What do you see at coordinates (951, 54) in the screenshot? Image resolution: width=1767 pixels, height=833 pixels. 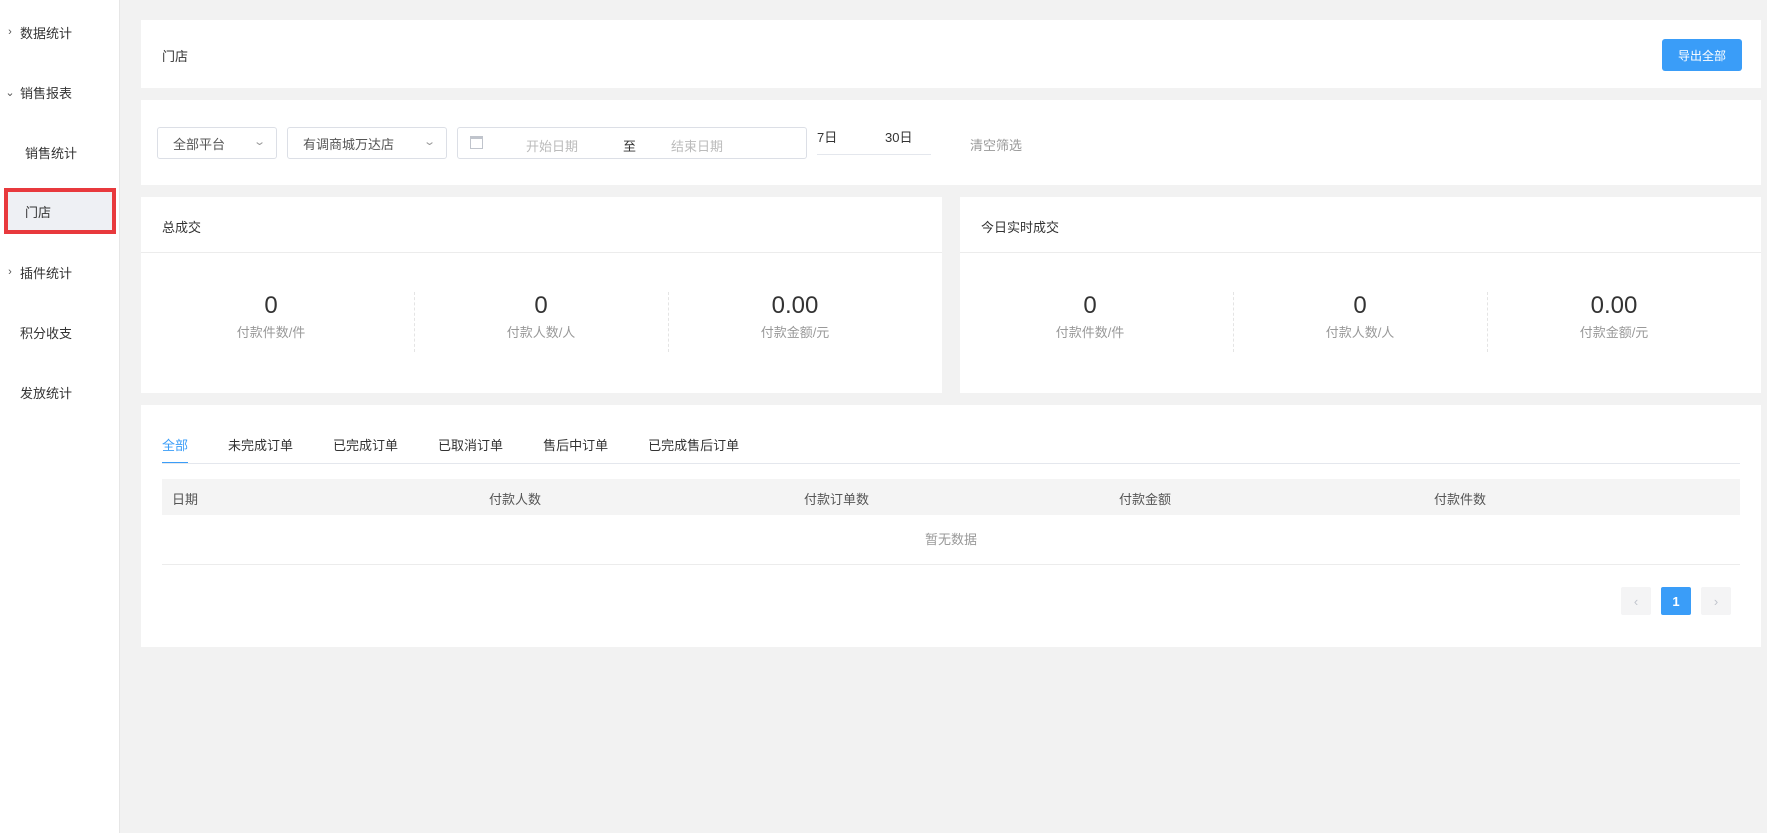 I see `header-card: 门店 导出全部` at bounding box center [951, 54].